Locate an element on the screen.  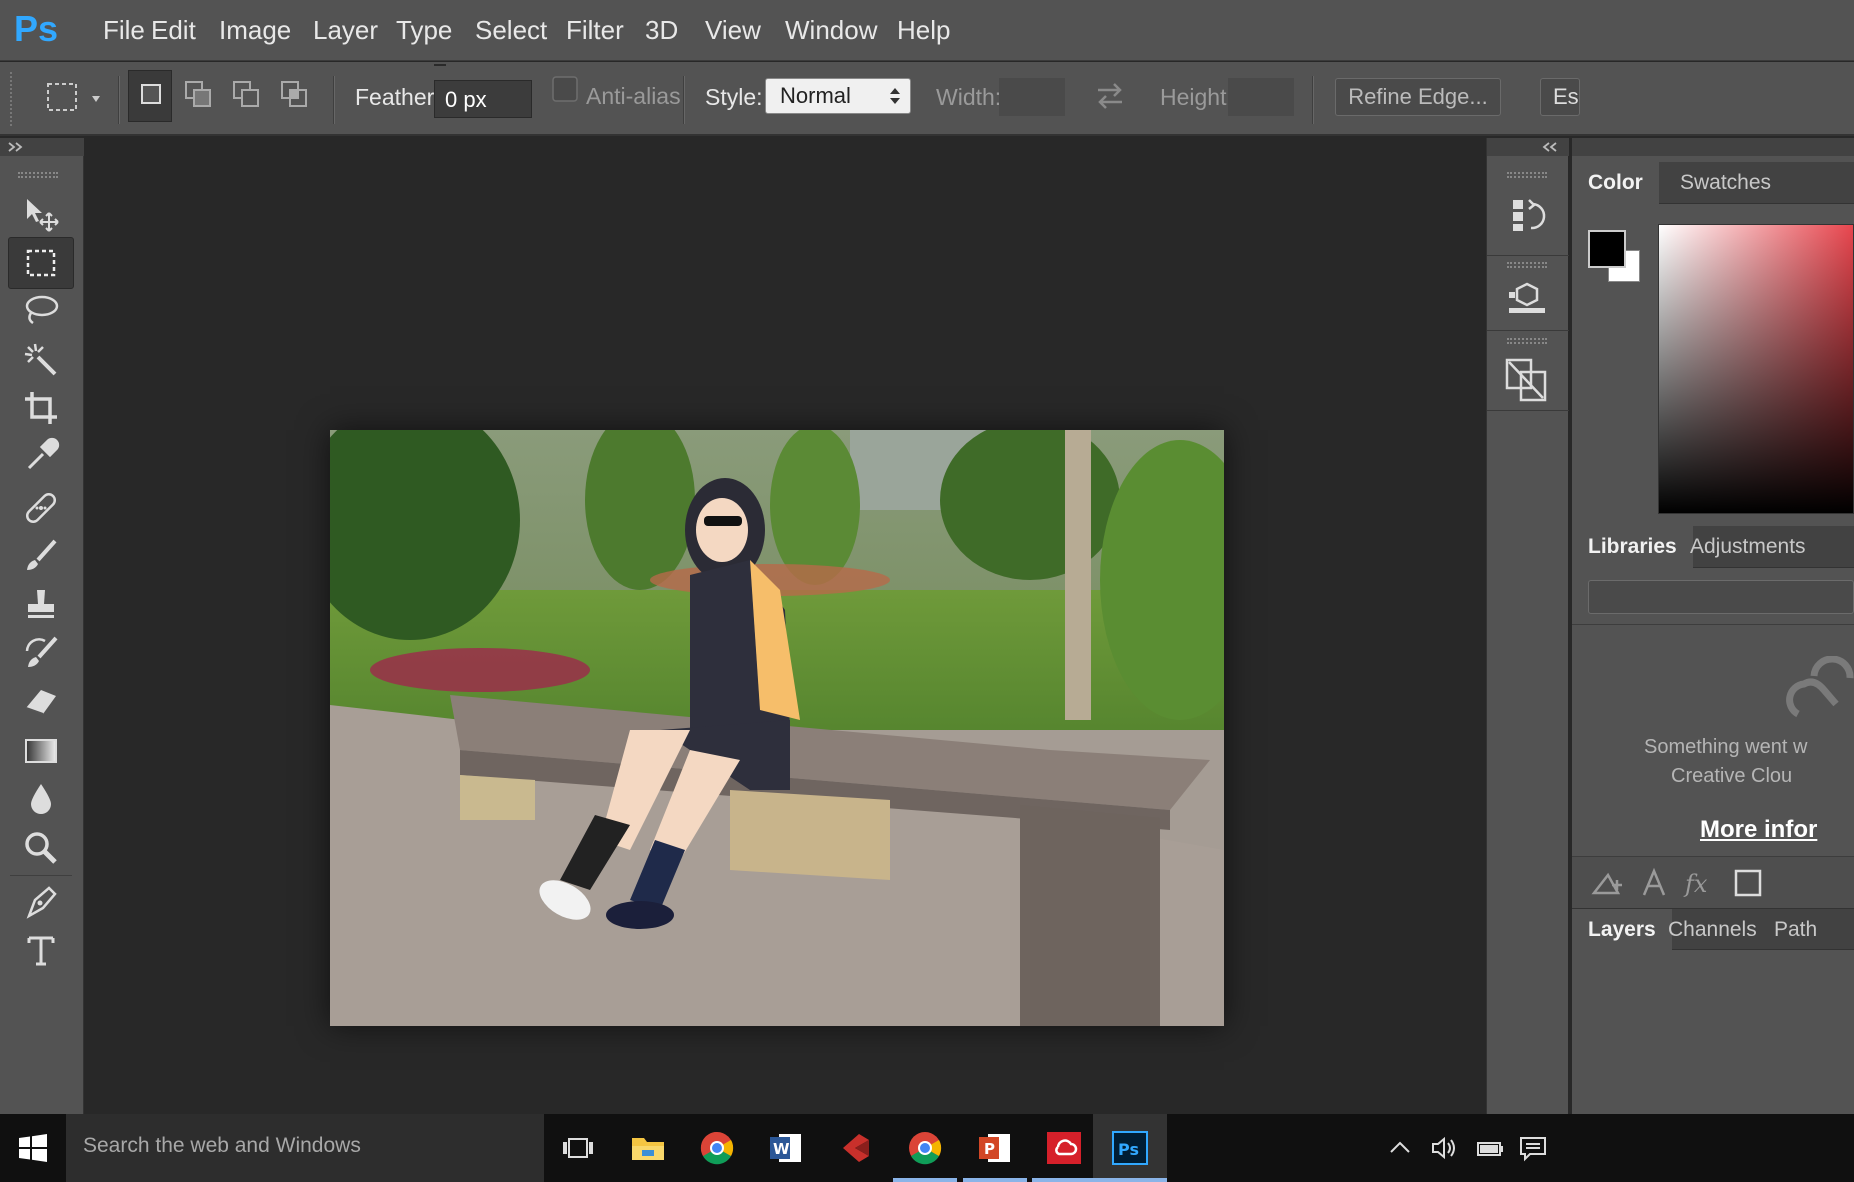
type-tool-button is located at coordinates (41, 950).